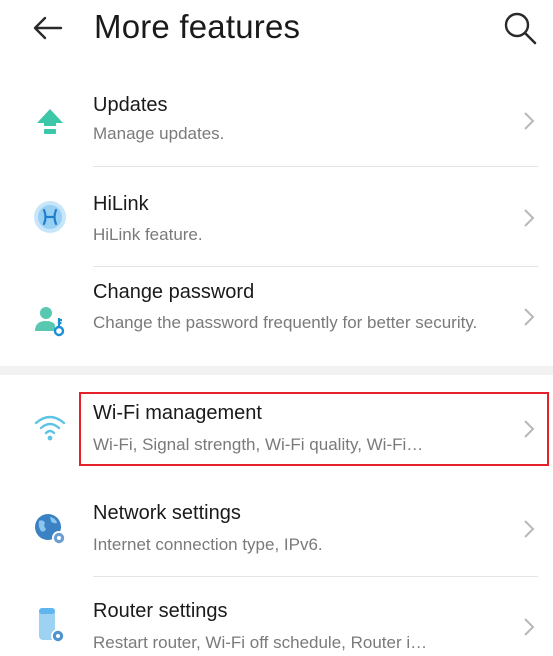 The image size is (553, 656). What do you see at coordinates (276, 127) in the screenshot?
I see `list-item-updates: Updates Manage updates.` at bounding box center [276, 127].